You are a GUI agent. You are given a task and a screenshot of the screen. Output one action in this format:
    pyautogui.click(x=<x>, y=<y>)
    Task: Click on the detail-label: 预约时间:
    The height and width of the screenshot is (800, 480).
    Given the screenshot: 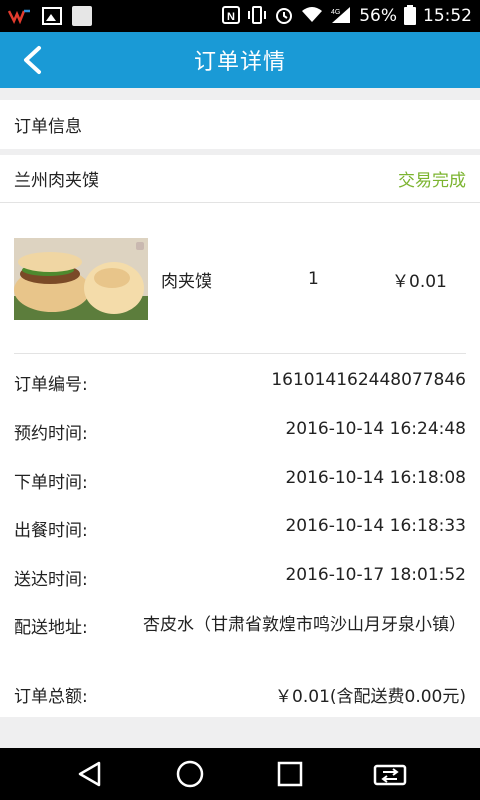 What is the action you would take?
    pyautogui.click(x=51, y=434)
    